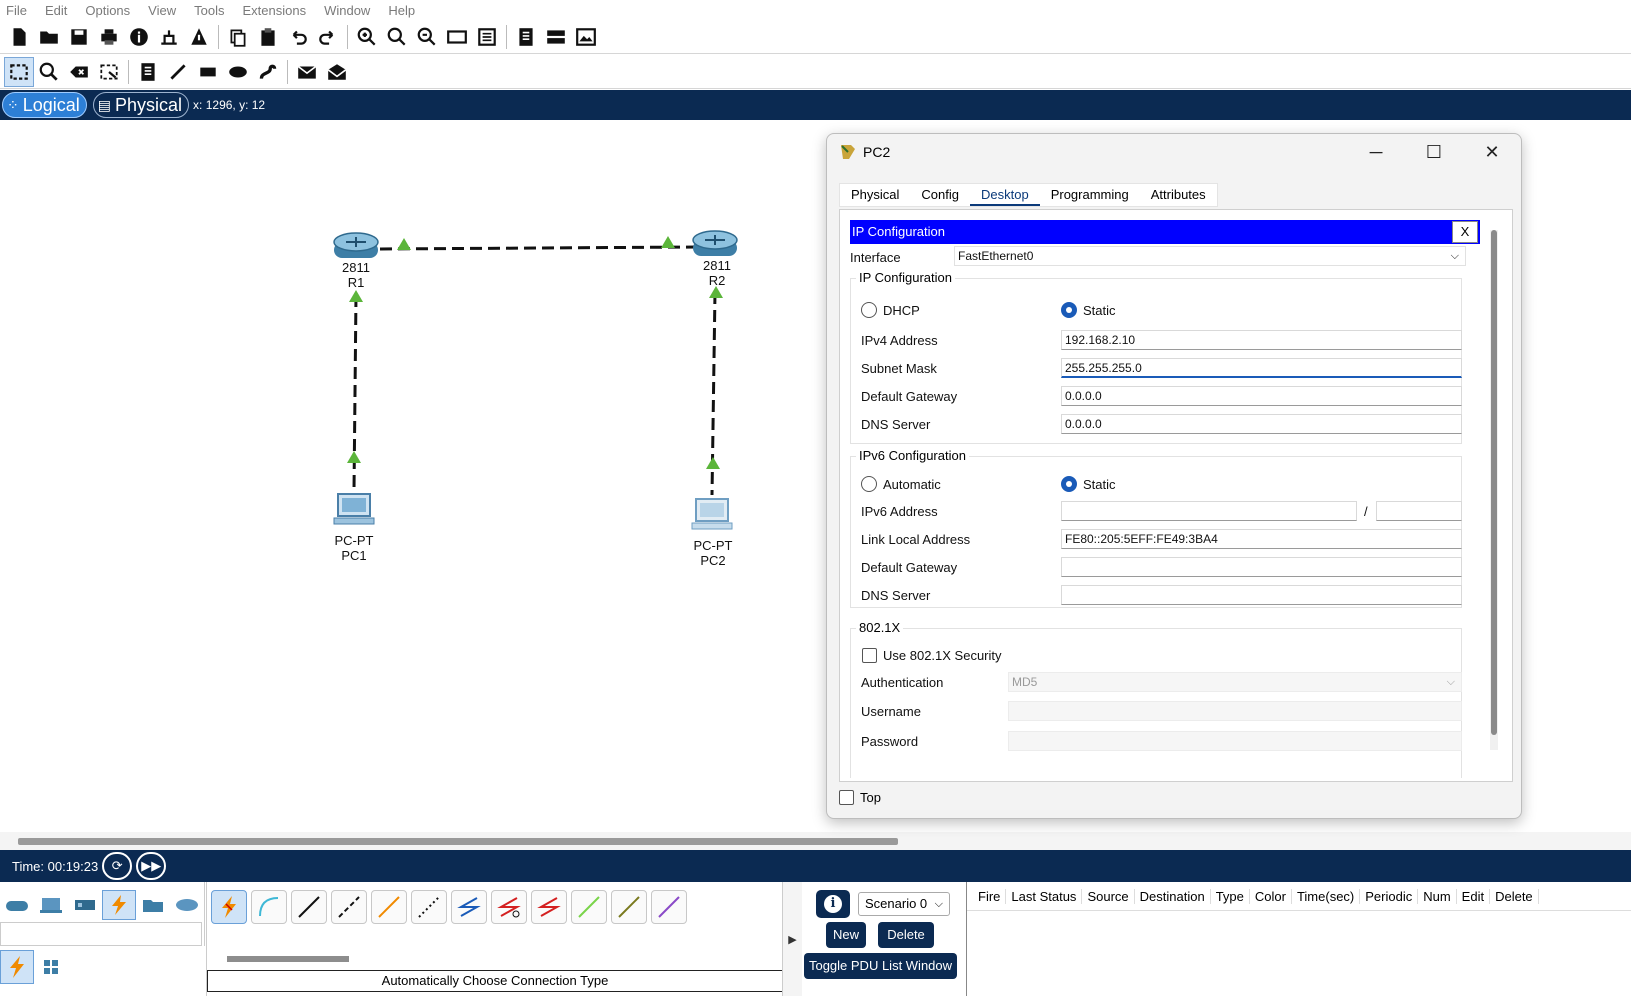 This screenshot has height=996, width=1631. Describe the element at coordinates (1376, 152) in the screenshot. I see `minimize-button: ─` at that location.